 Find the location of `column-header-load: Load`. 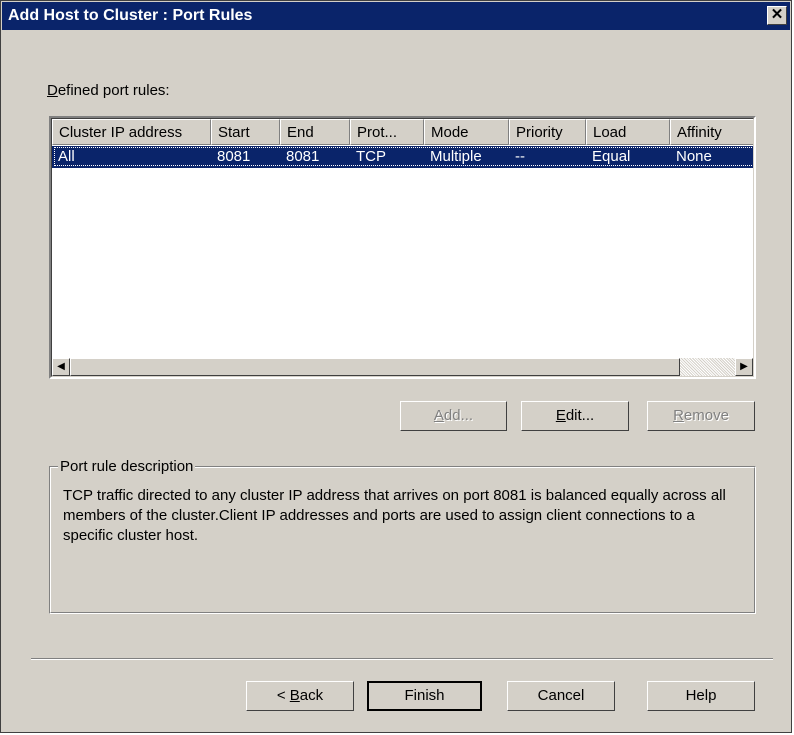

column-header-load: Load is located at coordinates (628, 132).